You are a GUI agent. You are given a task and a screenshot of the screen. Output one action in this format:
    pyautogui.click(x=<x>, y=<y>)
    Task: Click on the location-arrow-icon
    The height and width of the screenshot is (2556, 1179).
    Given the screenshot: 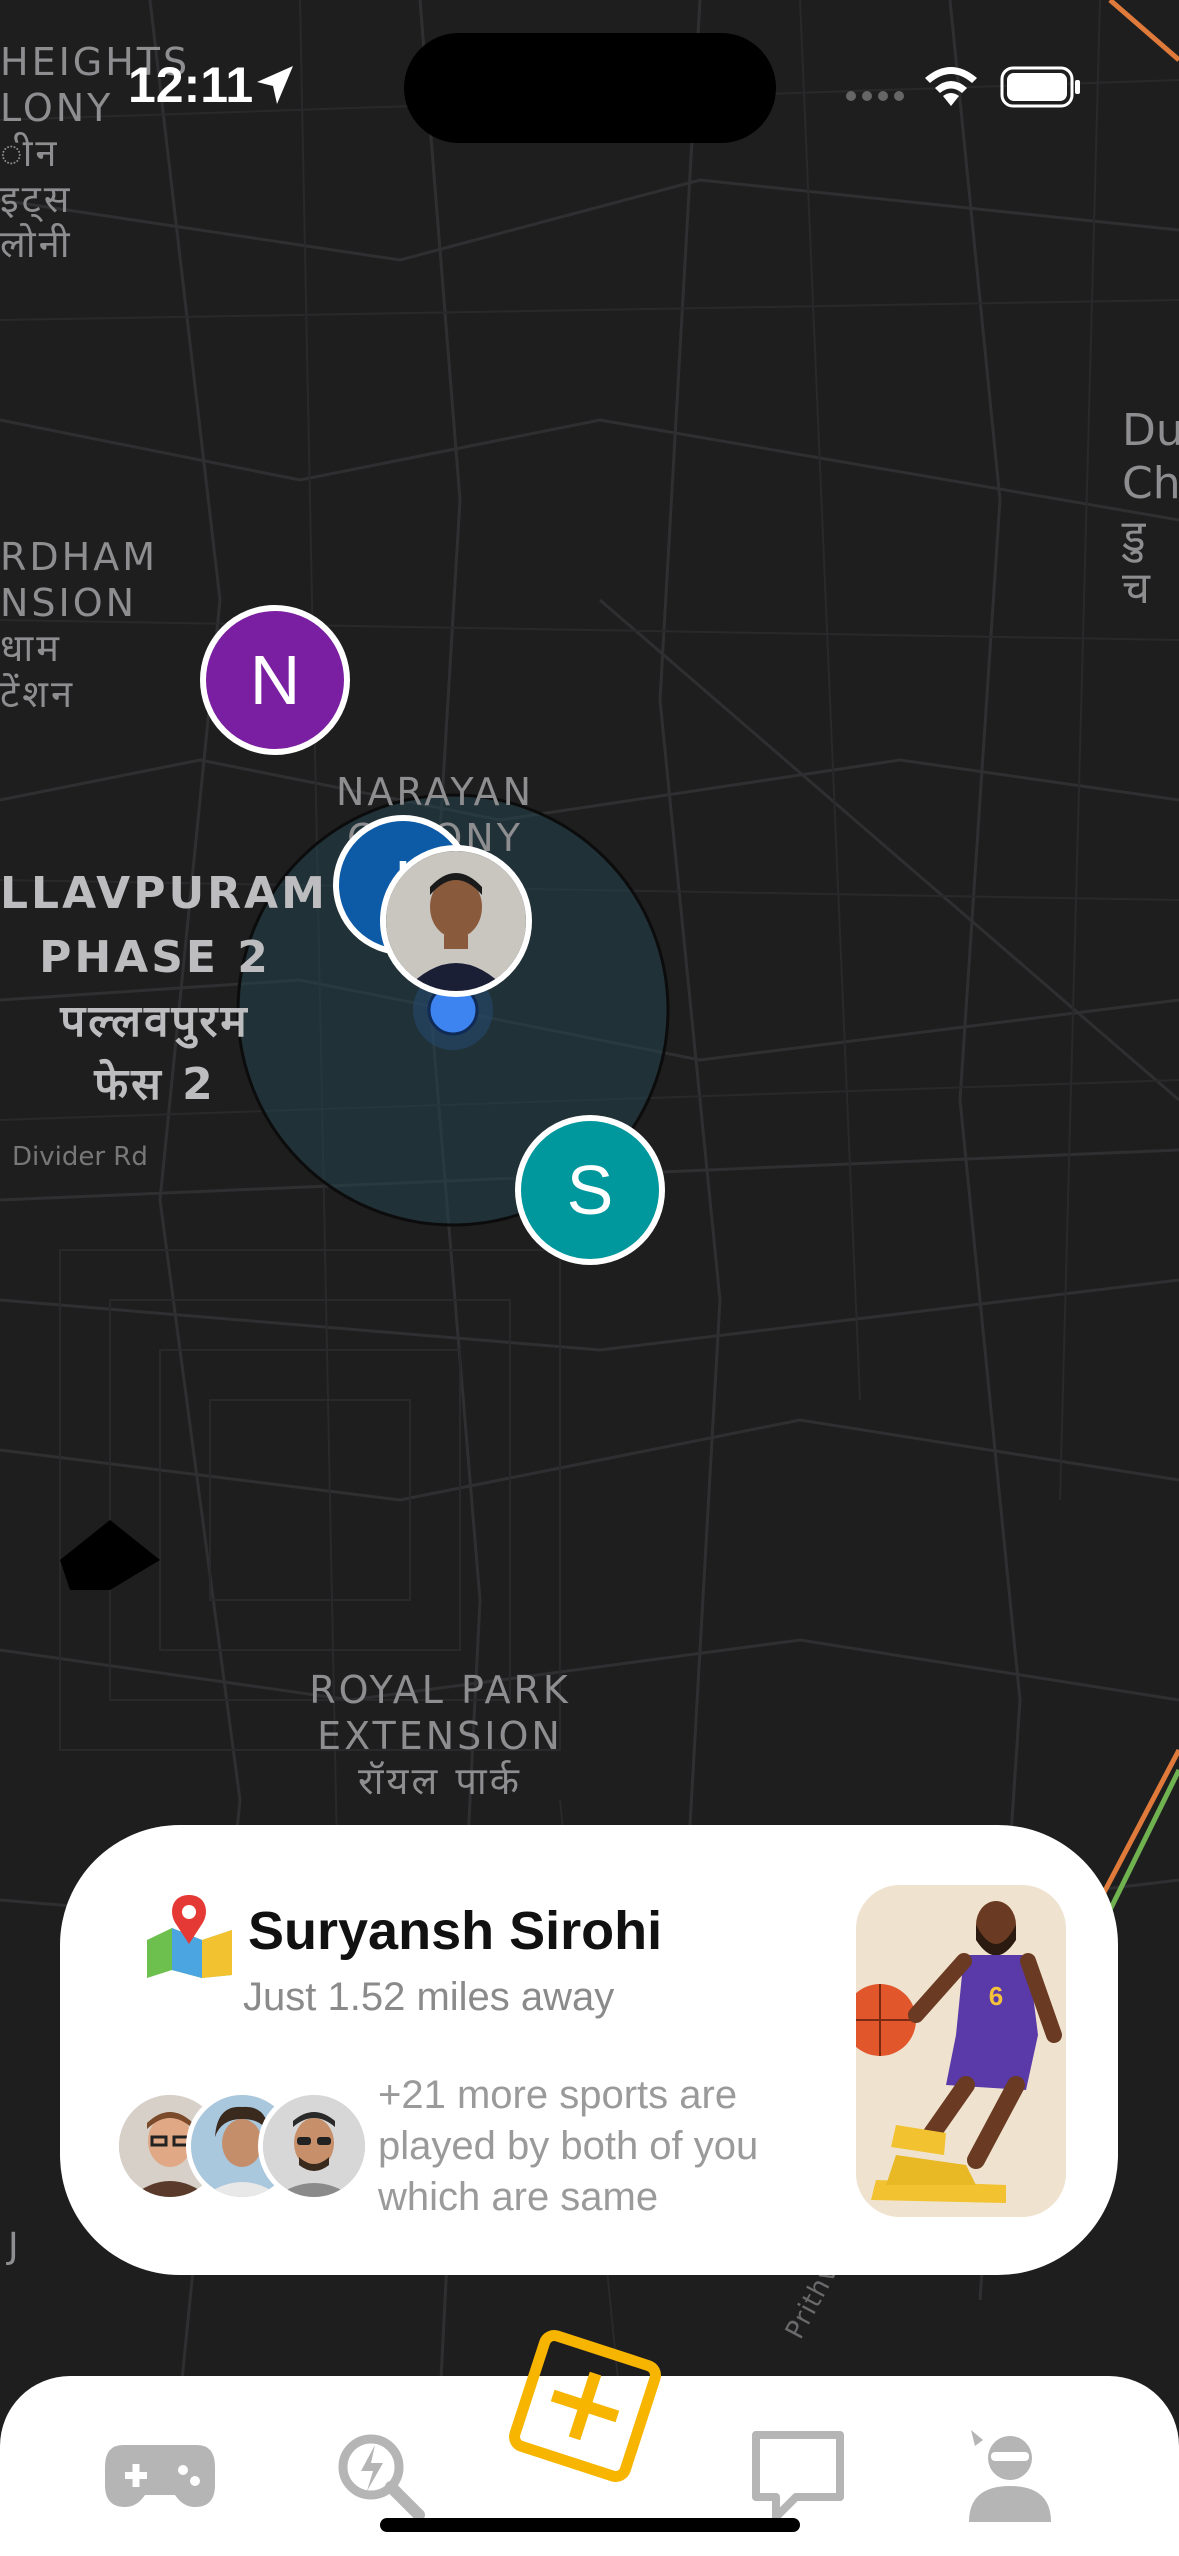 What is the action you would take?
    pyautogui.click(x=275, y=85)
    